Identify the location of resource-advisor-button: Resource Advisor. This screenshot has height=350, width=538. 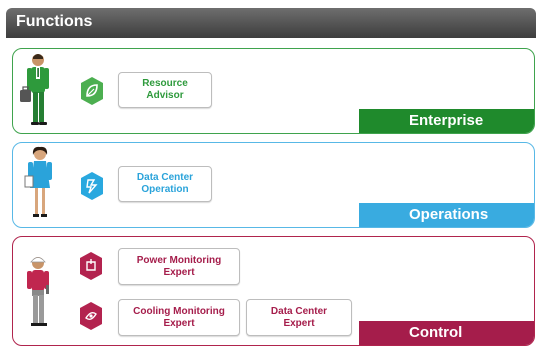
(165, 90).